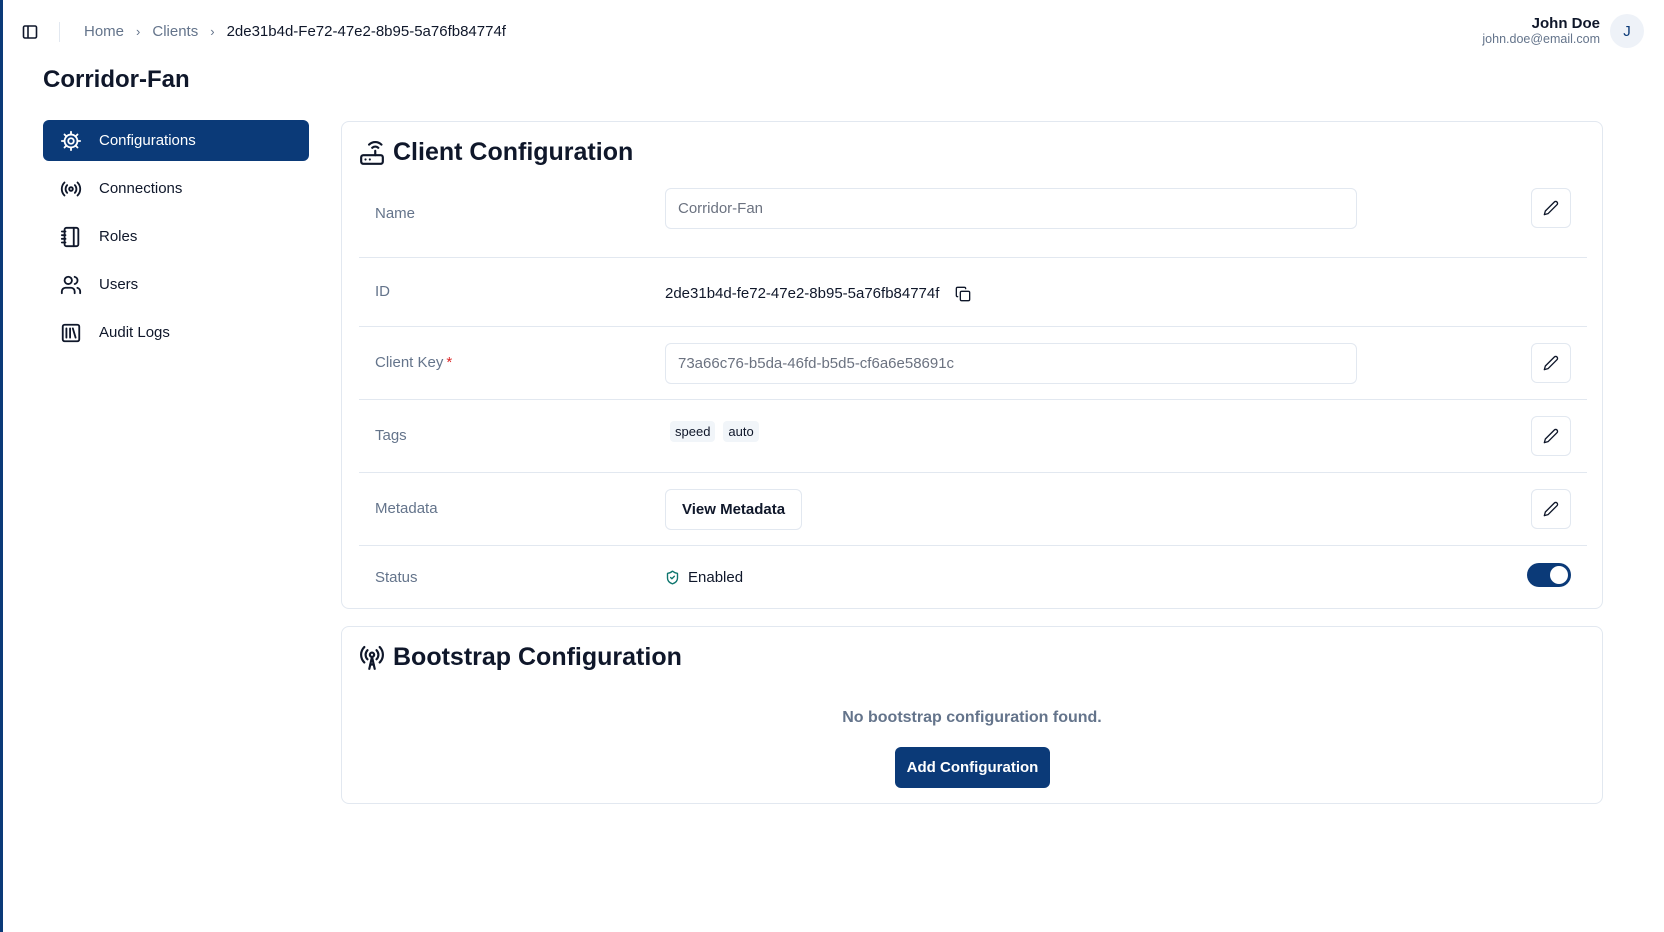 The width and height of the screenshot is (1664, 932). Describe the element at coordinates (1011, 208) in the screenshot. I see `name-input` at that location.